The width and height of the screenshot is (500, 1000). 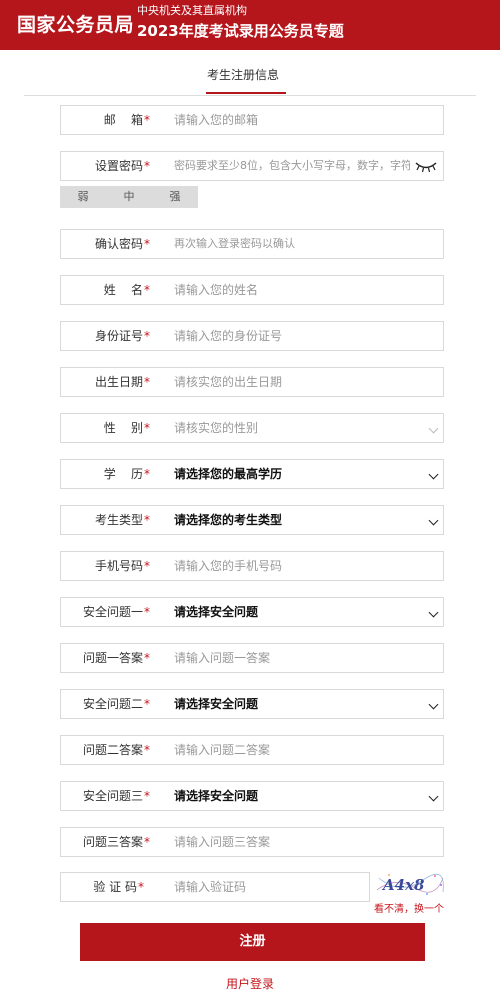 I want to click on header-subtitle: 中央机关及其直属机构, so click(x=192, y=10).